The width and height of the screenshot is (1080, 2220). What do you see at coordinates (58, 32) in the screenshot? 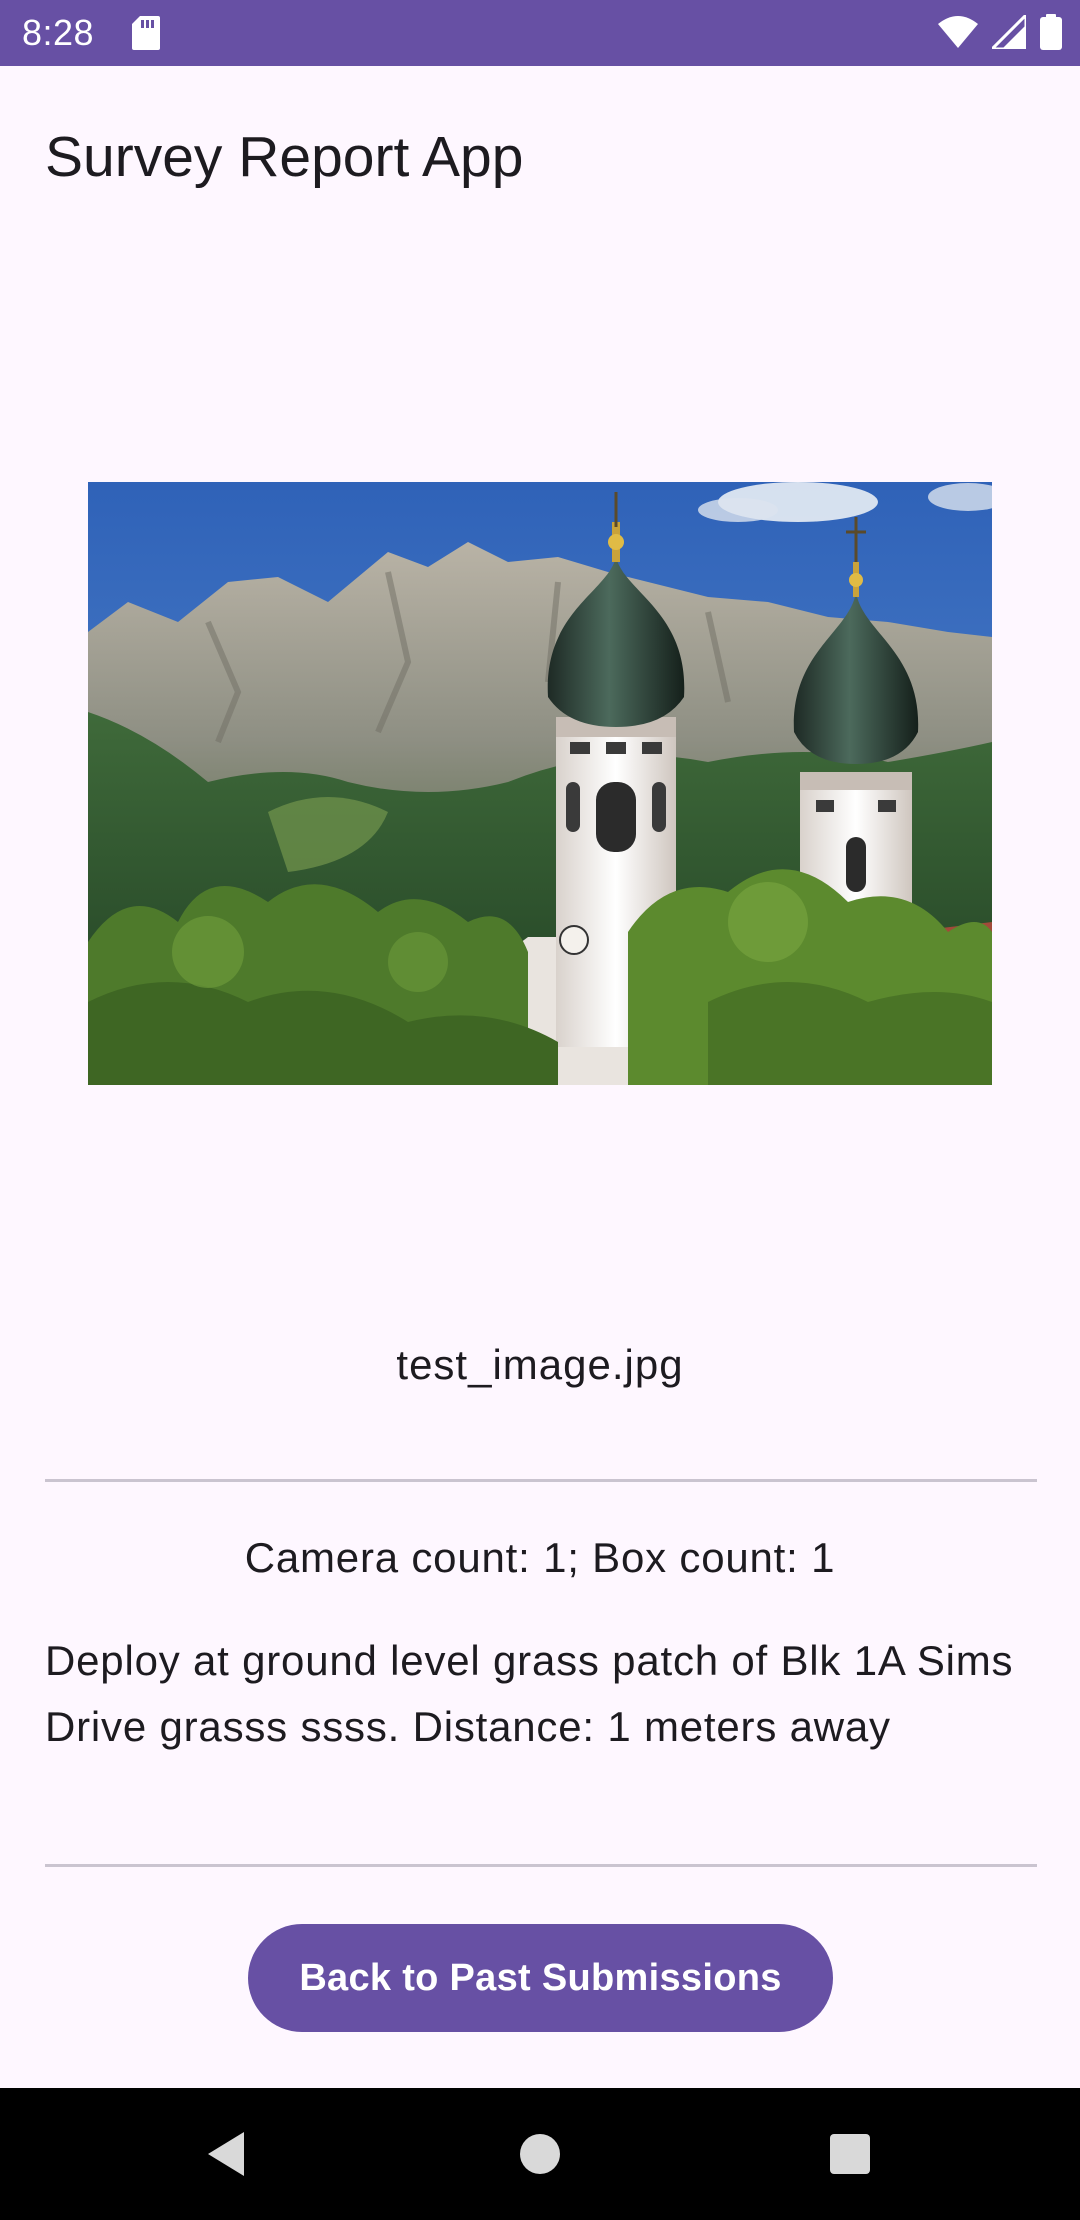
I see `status-time: 8:28` at bounding box center [58, 32].